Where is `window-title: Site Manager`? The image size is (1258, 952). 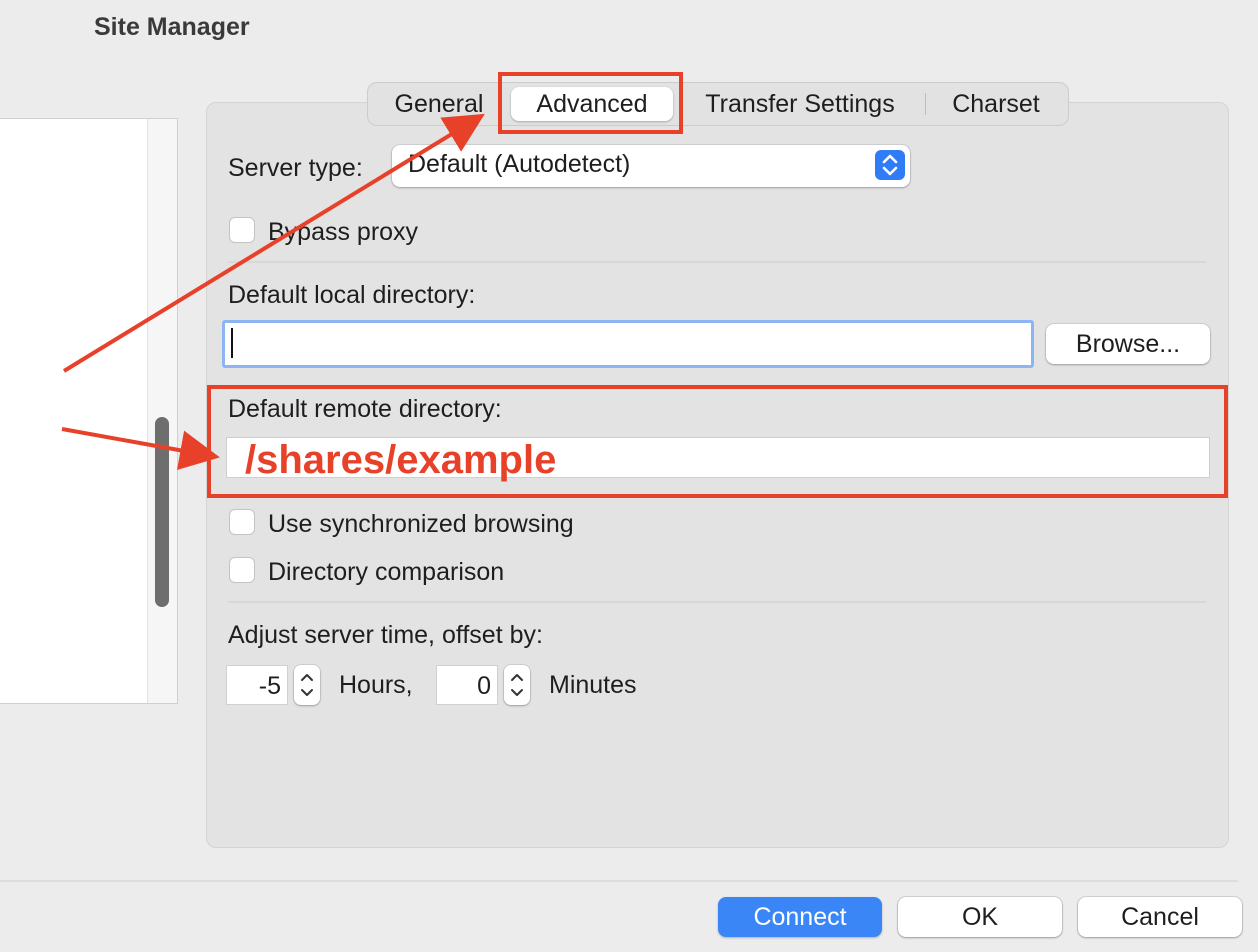 window-title: Site Manager is located at coordinates (172, 27).